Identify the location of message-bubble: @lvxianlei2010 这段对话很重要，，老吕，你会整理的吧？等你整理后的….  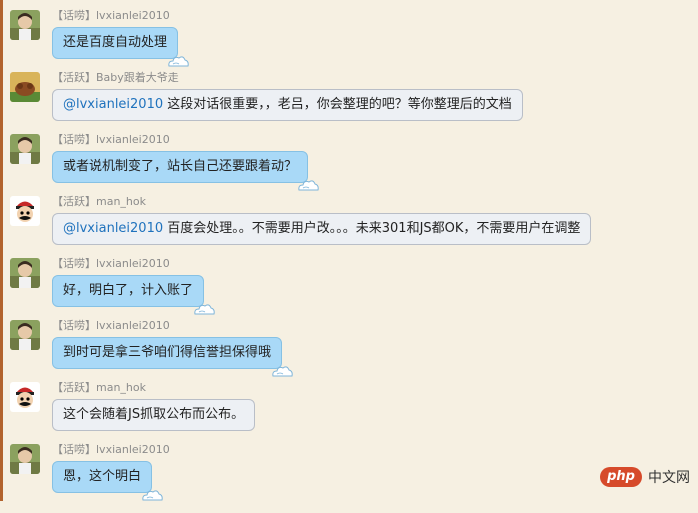
(287, 105).